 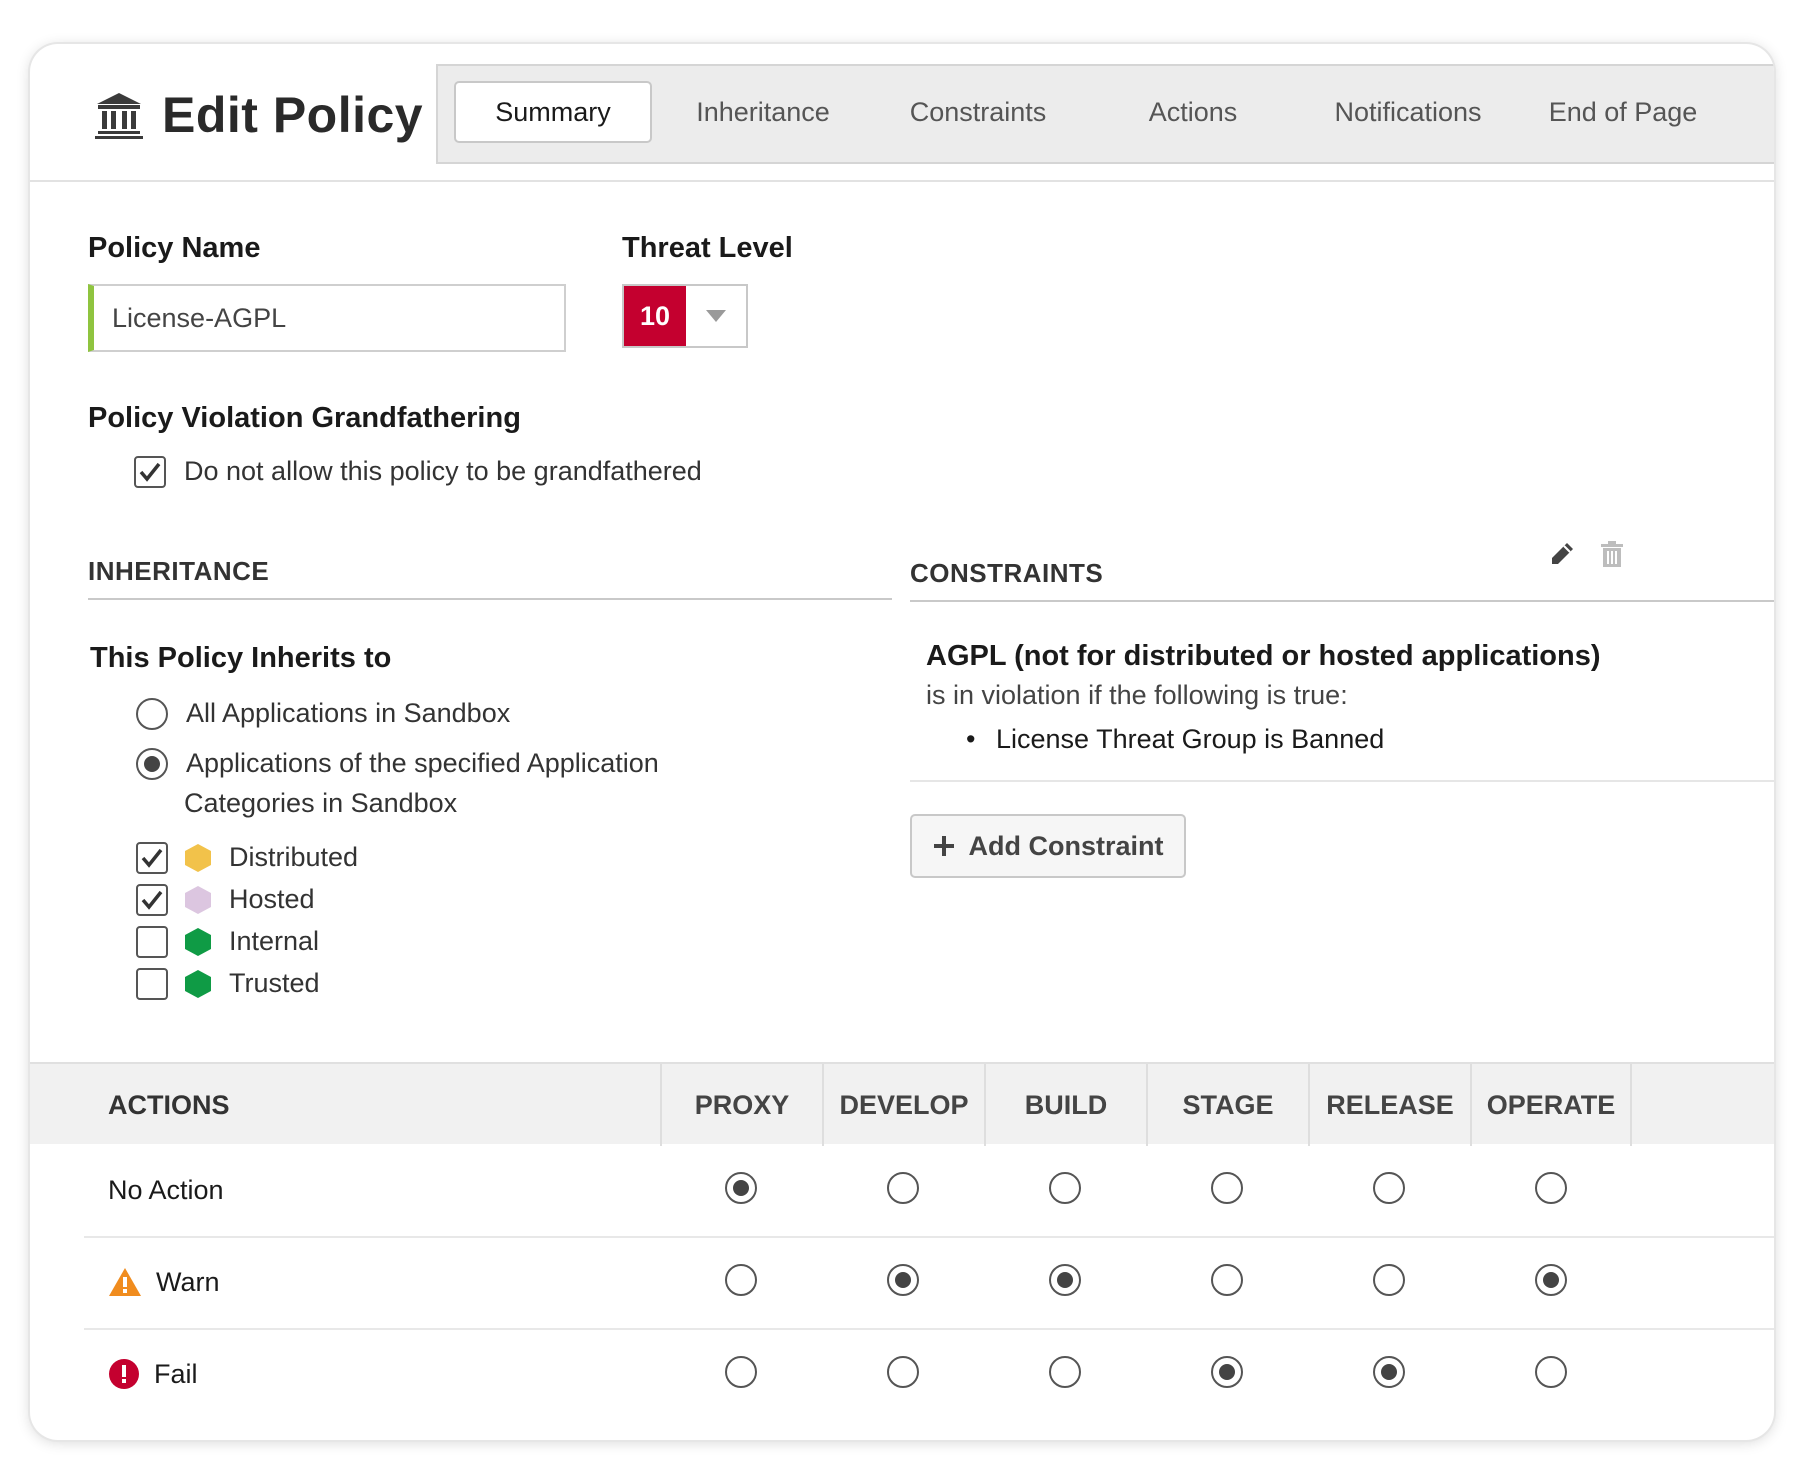 I want to click on threat-level-label: Threat Level, so click(x=707, y=248).